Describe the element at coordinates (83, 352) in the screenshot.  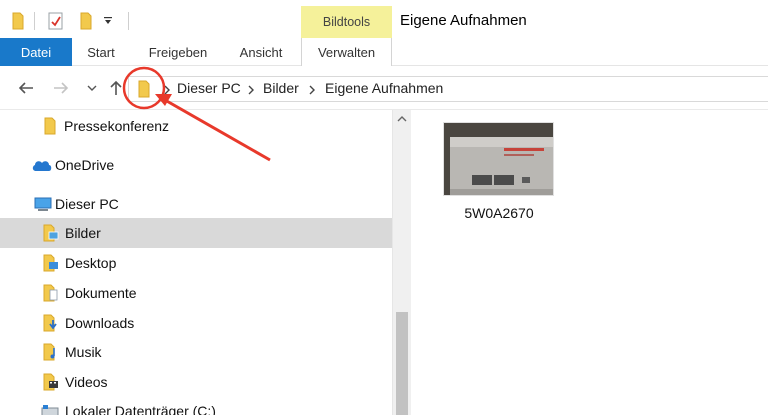
I see `nav-item-label: Musik` at that location.